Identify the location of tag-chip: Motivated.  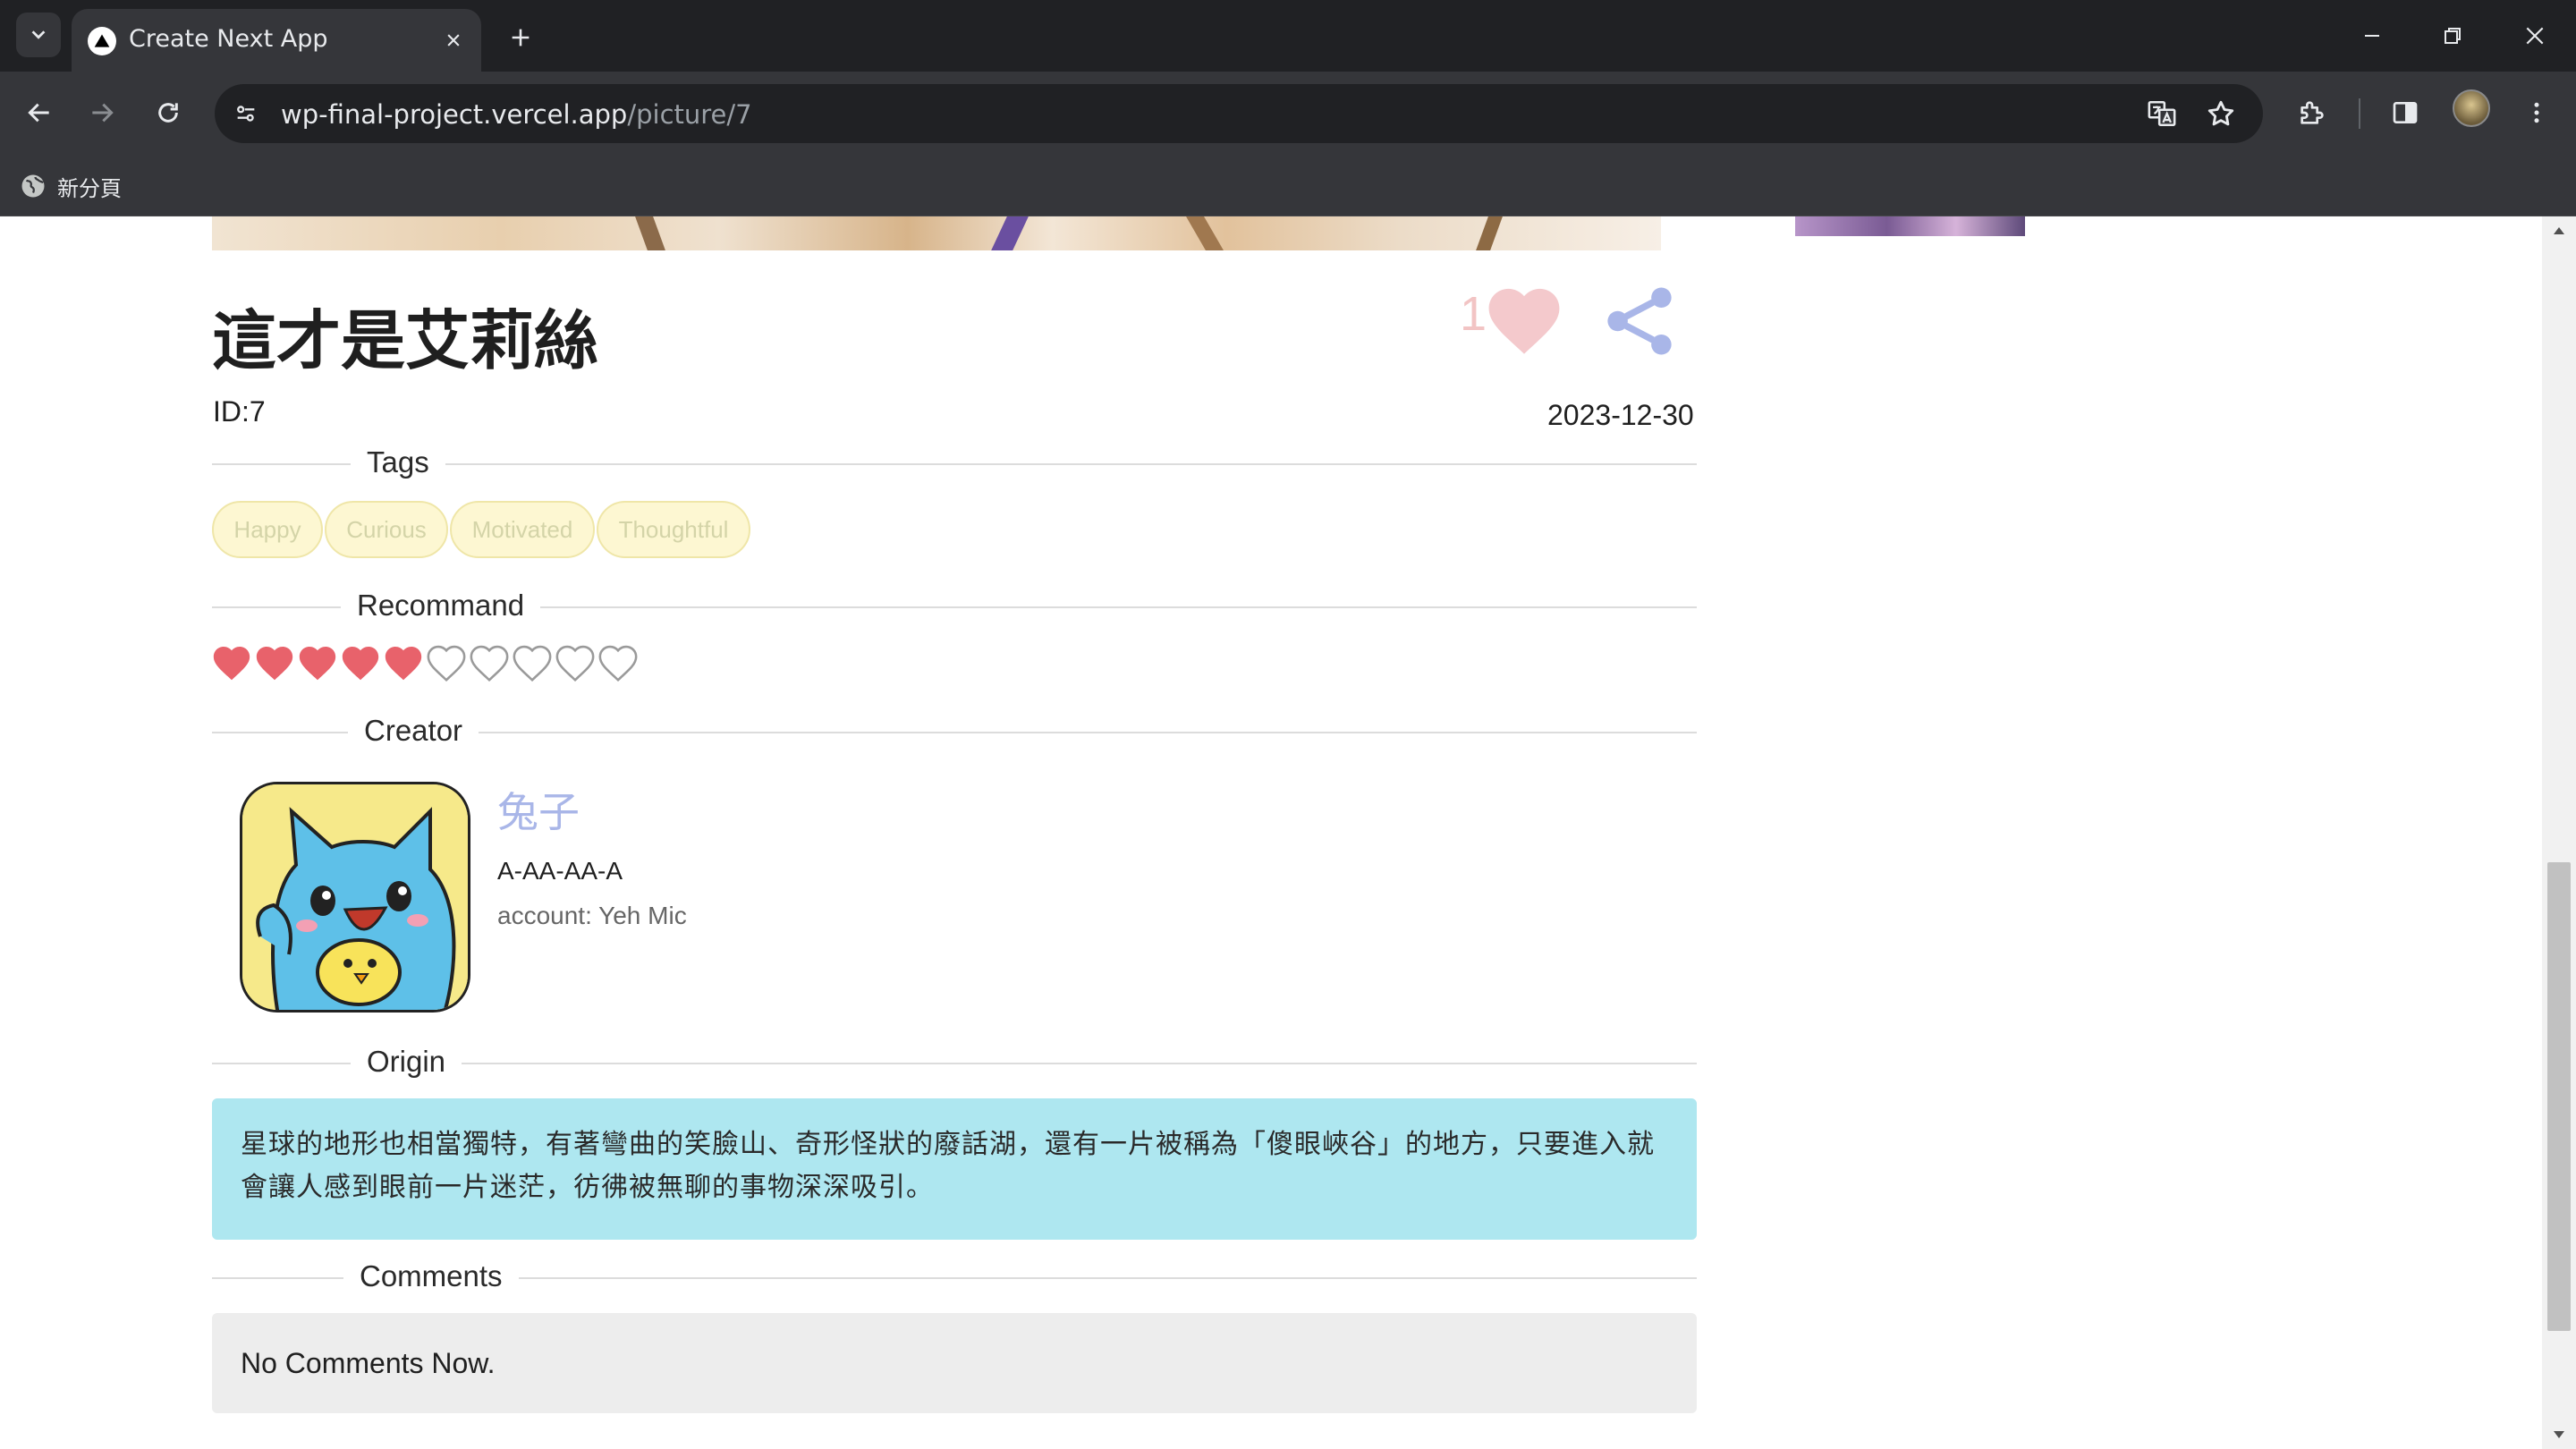
(522, 529).